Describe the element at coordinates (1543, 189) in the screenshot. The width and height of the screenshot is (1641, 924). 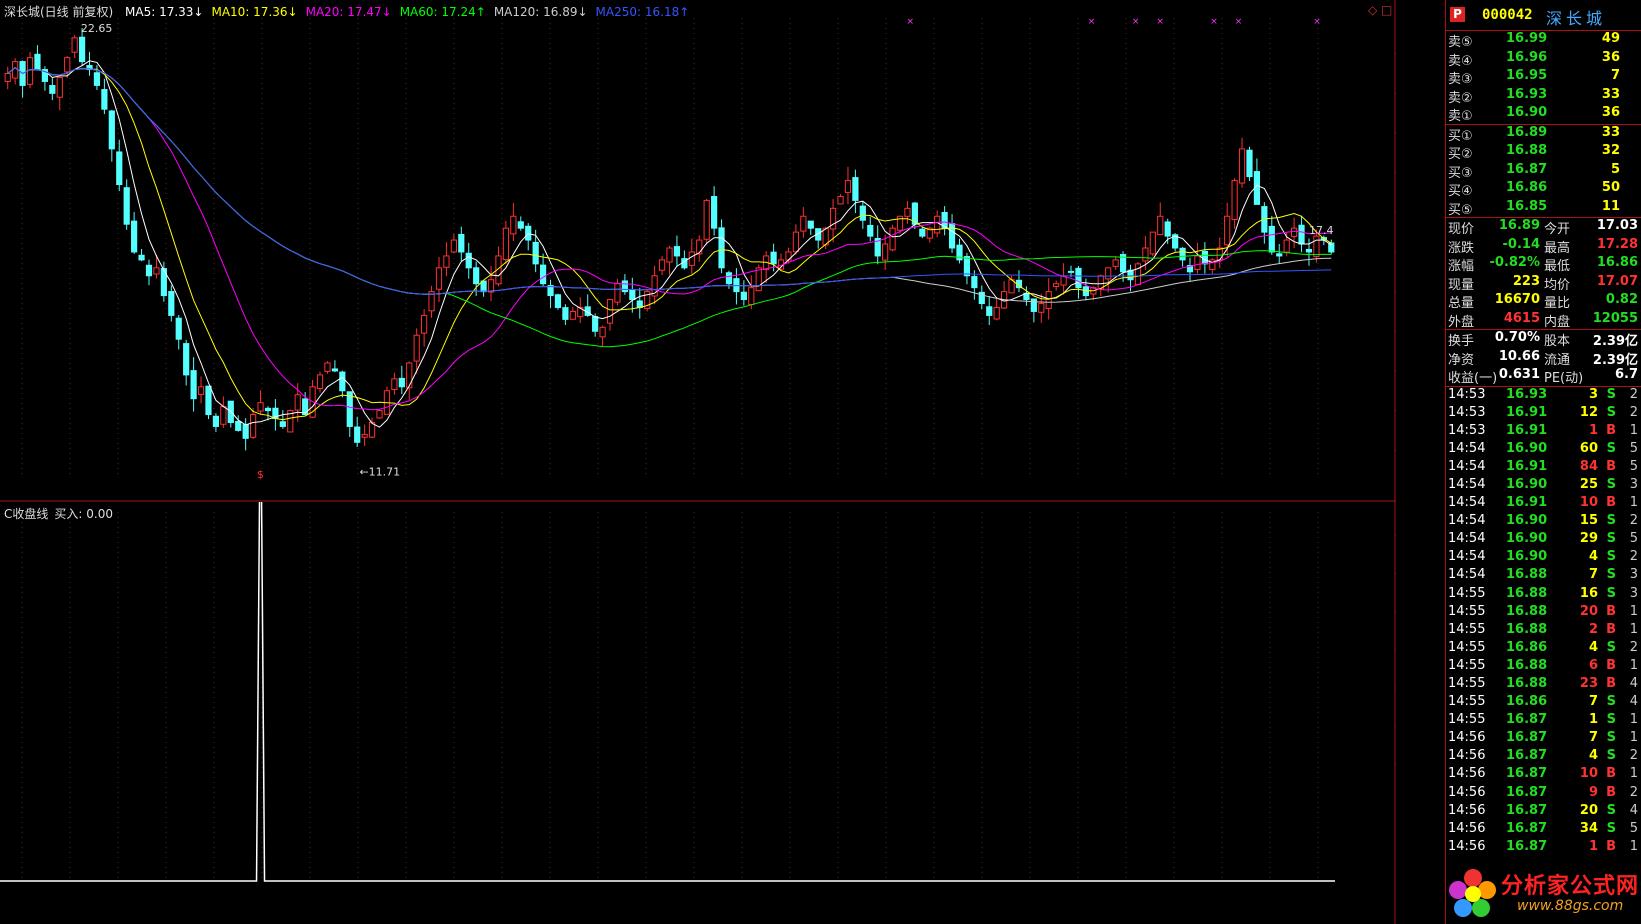
I see `bid-row: 买④ 16.86 50` at that location.